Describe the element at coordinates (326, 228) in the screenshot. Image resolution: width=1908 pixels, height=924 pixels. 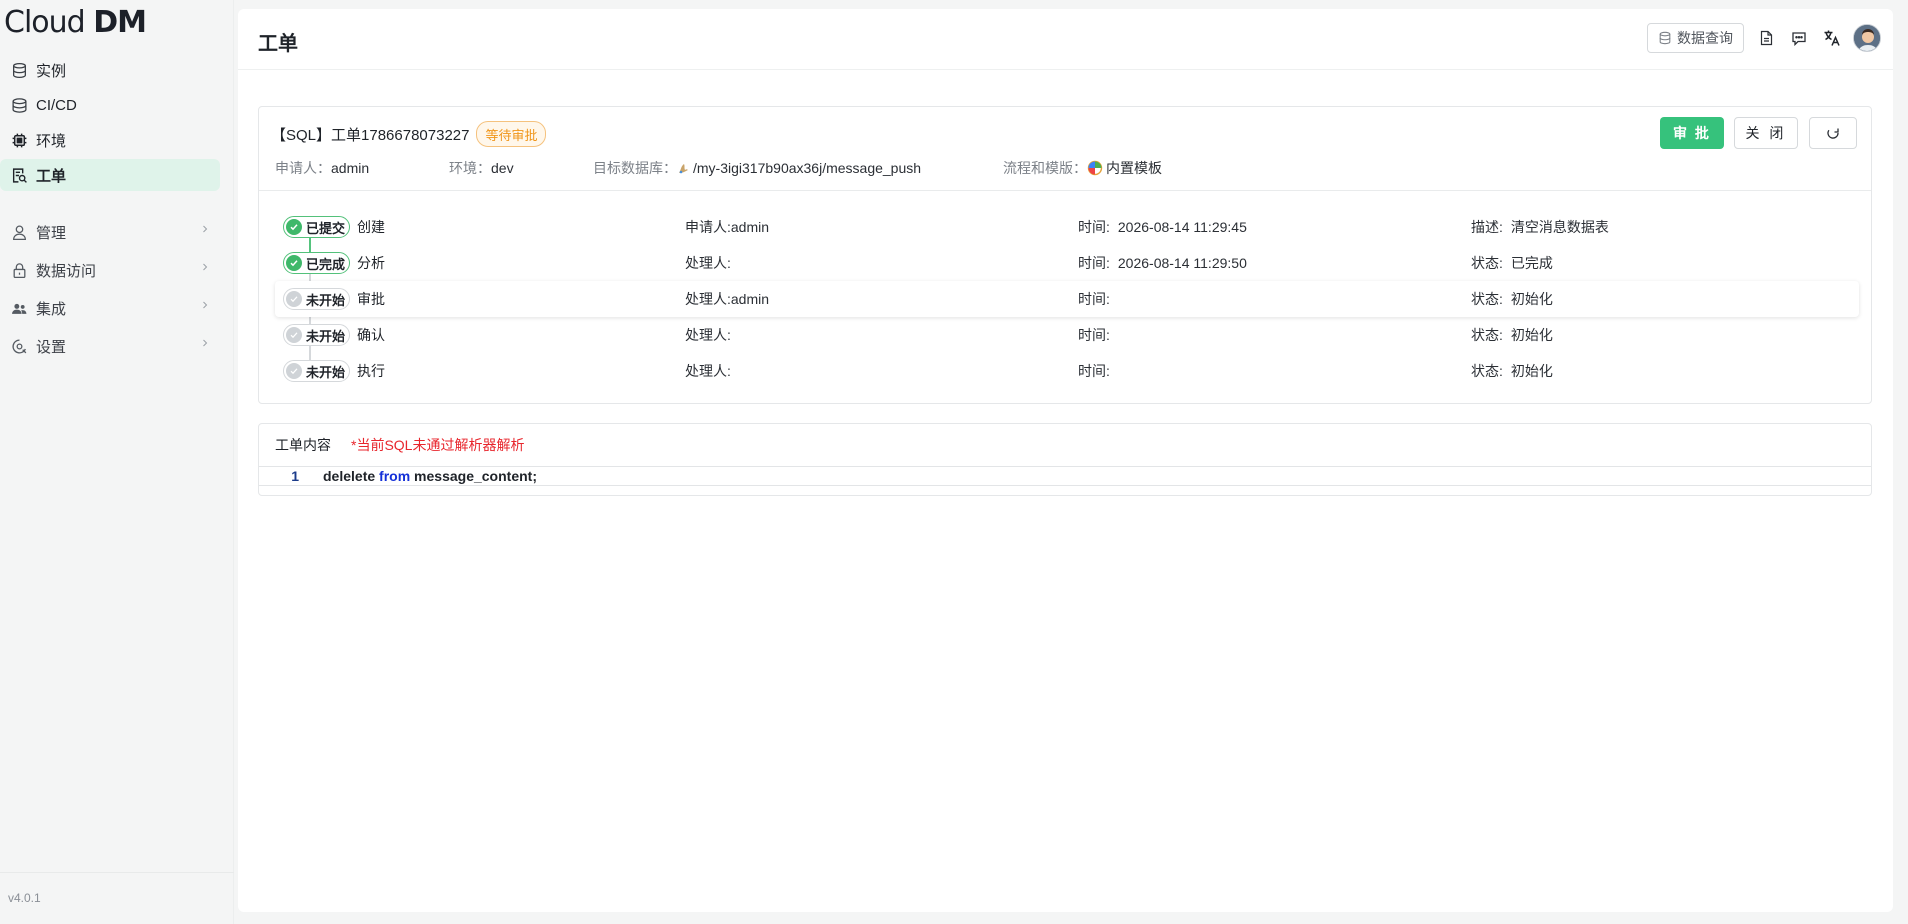
I see `step-status-label: 已提交` at that location.